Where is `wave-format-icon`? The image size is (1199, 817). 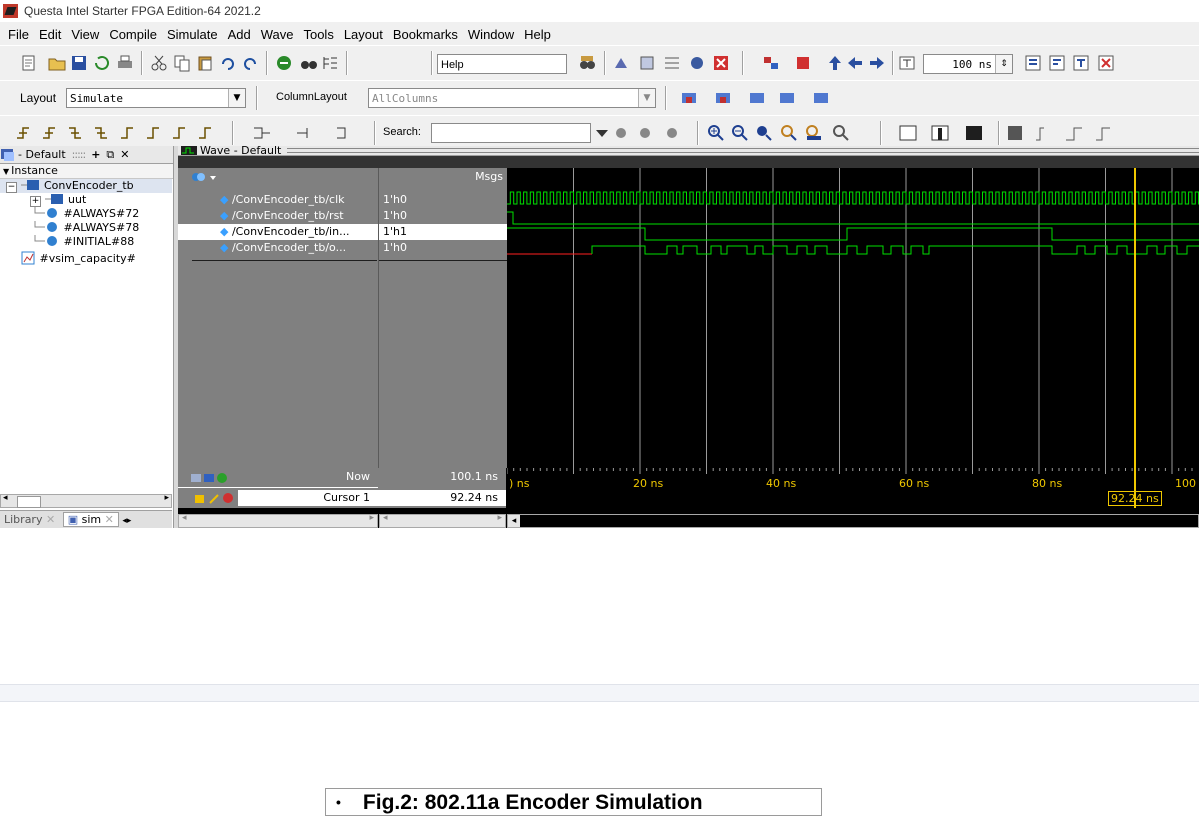
wave-format-icon is located at coordinates (943, 133).